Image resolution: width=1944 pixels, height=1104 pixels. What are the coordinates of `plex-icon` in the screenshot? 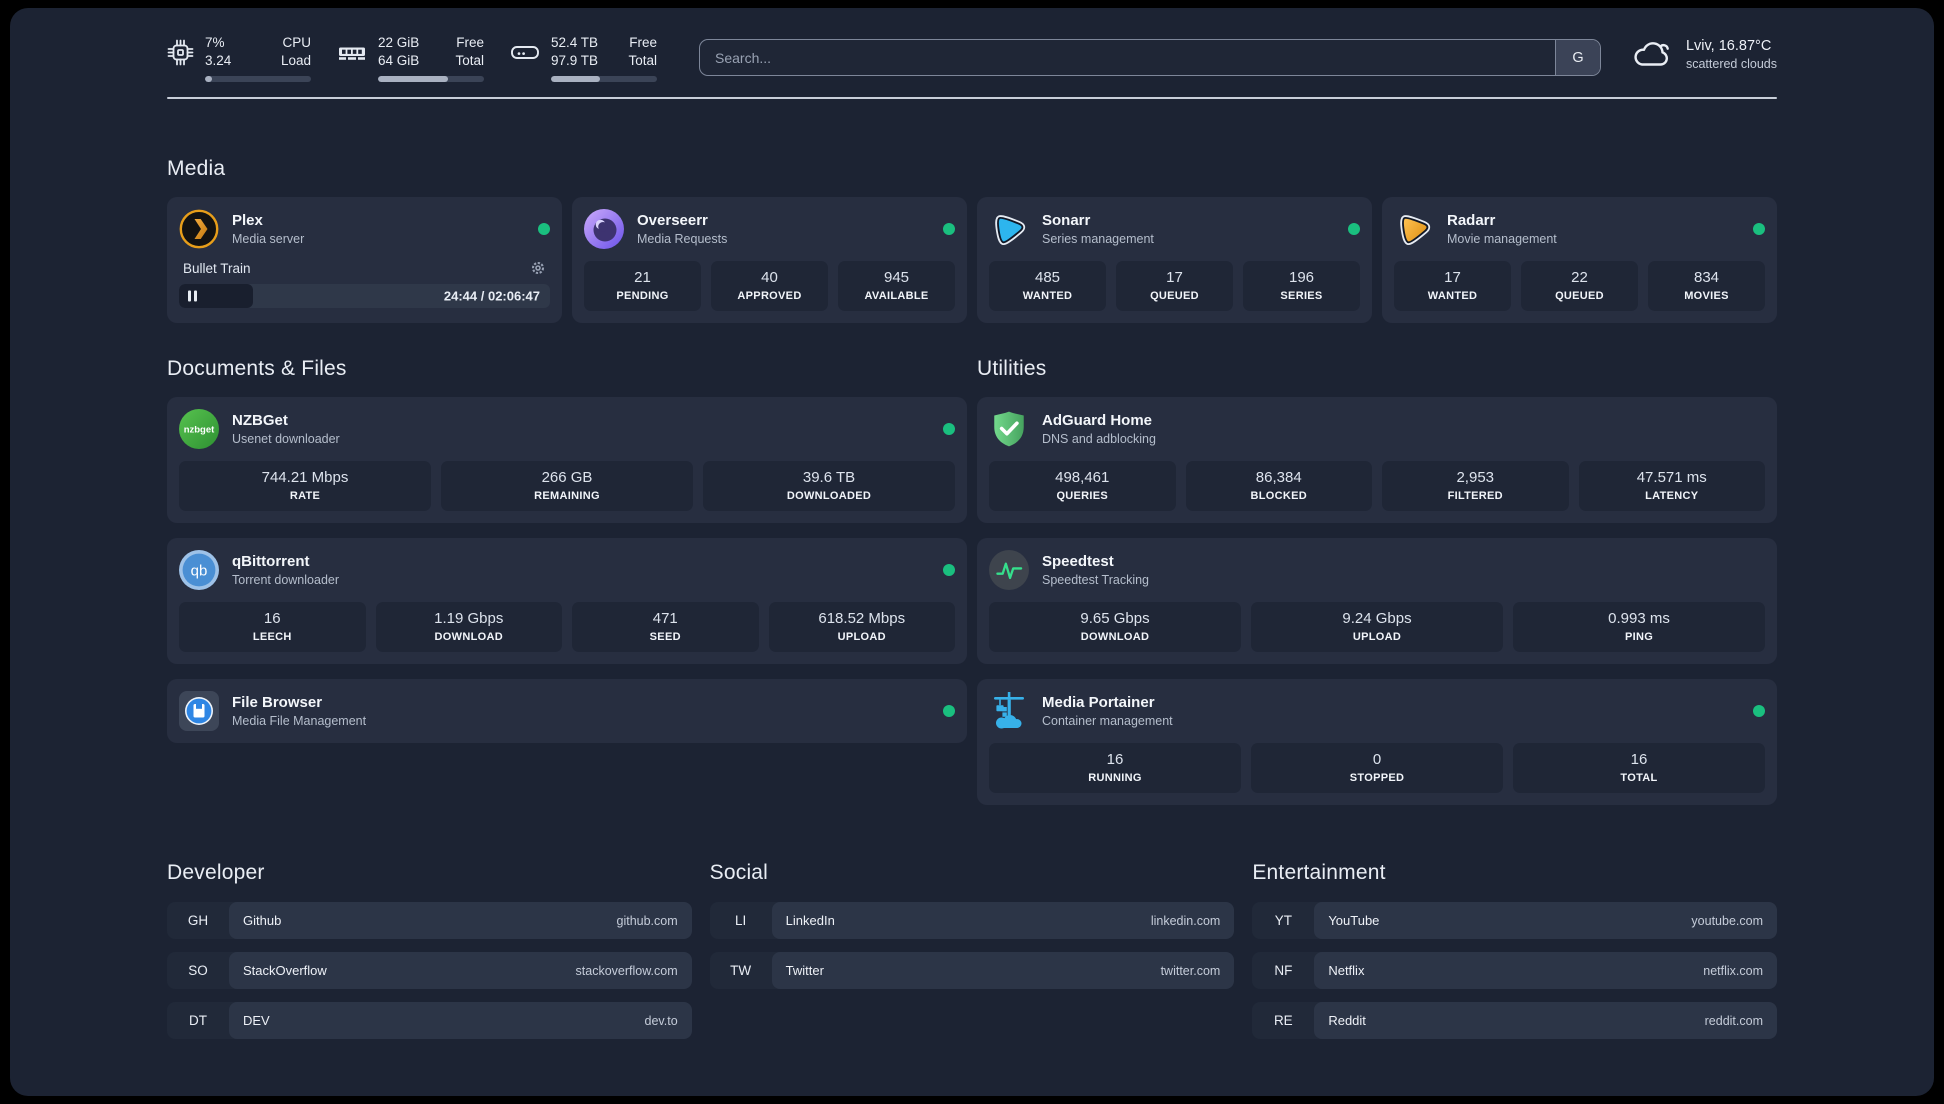 It's located at (199, 229).